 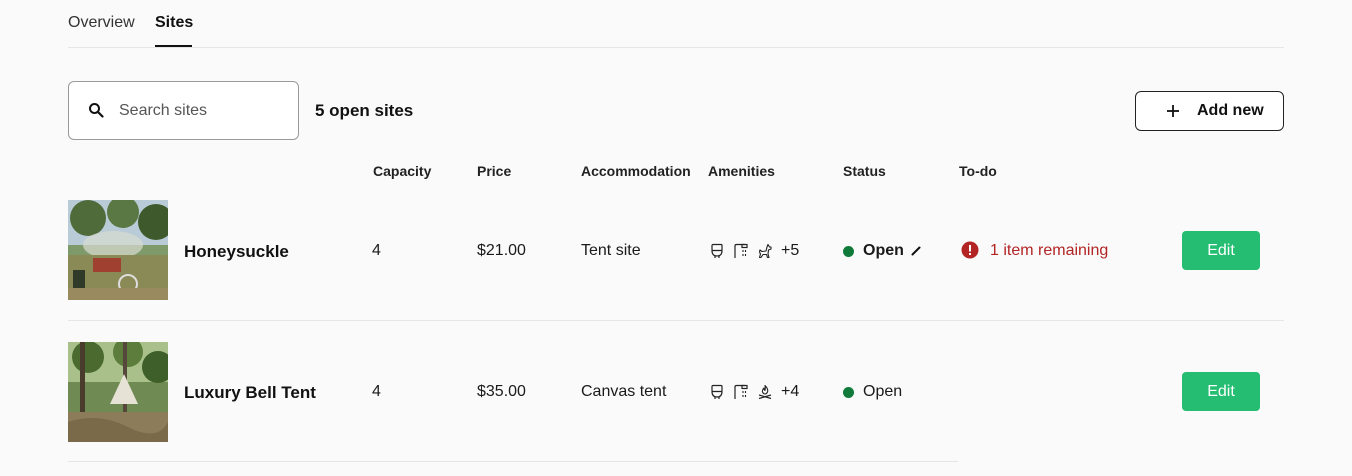 I want to click on search-icon, so click(x=96, y=110).